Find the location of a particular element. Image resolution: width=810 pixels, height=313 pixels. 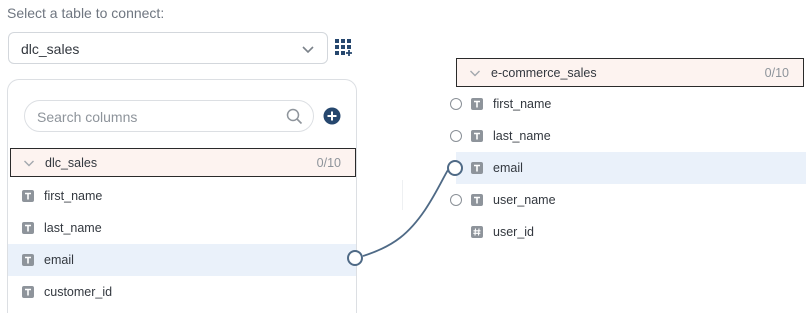

hash-type-icon is located at coordinates (477, 232).